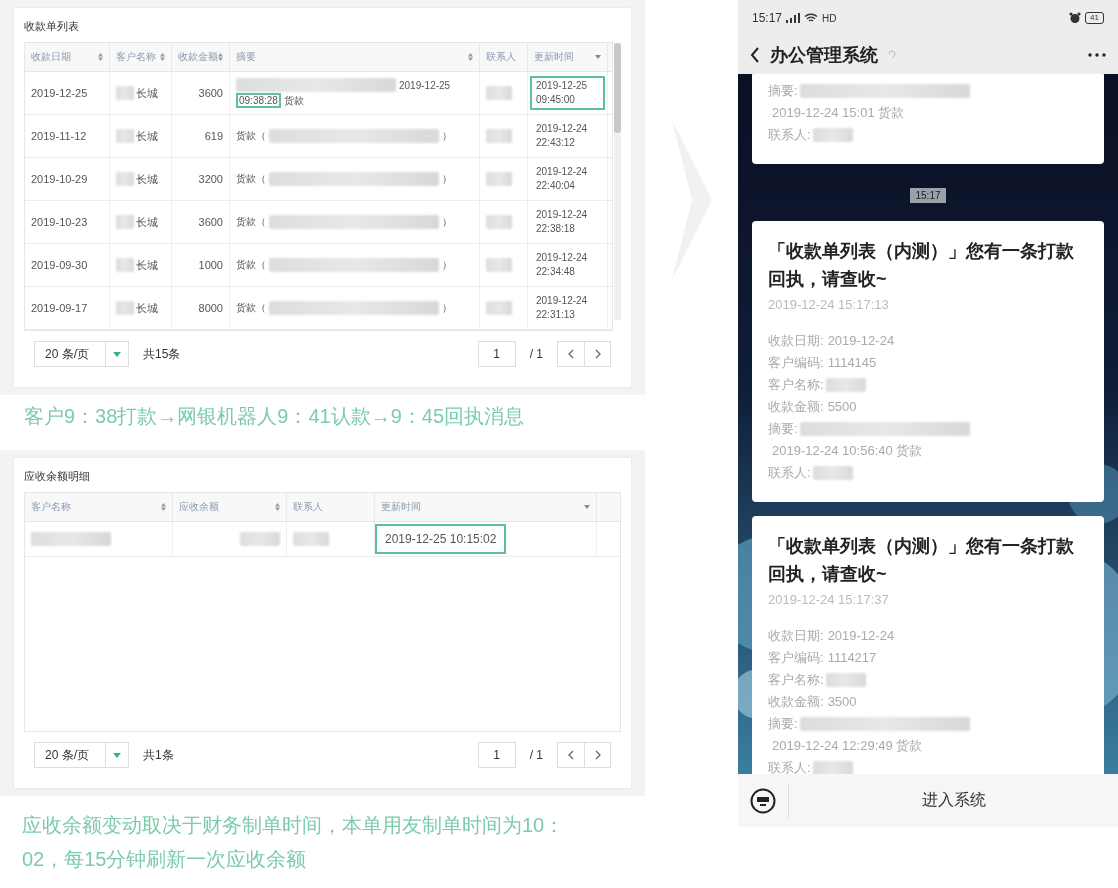  Describe the element at coordinates (755, 55) in the screenshot. I see `back-icon` at that location.